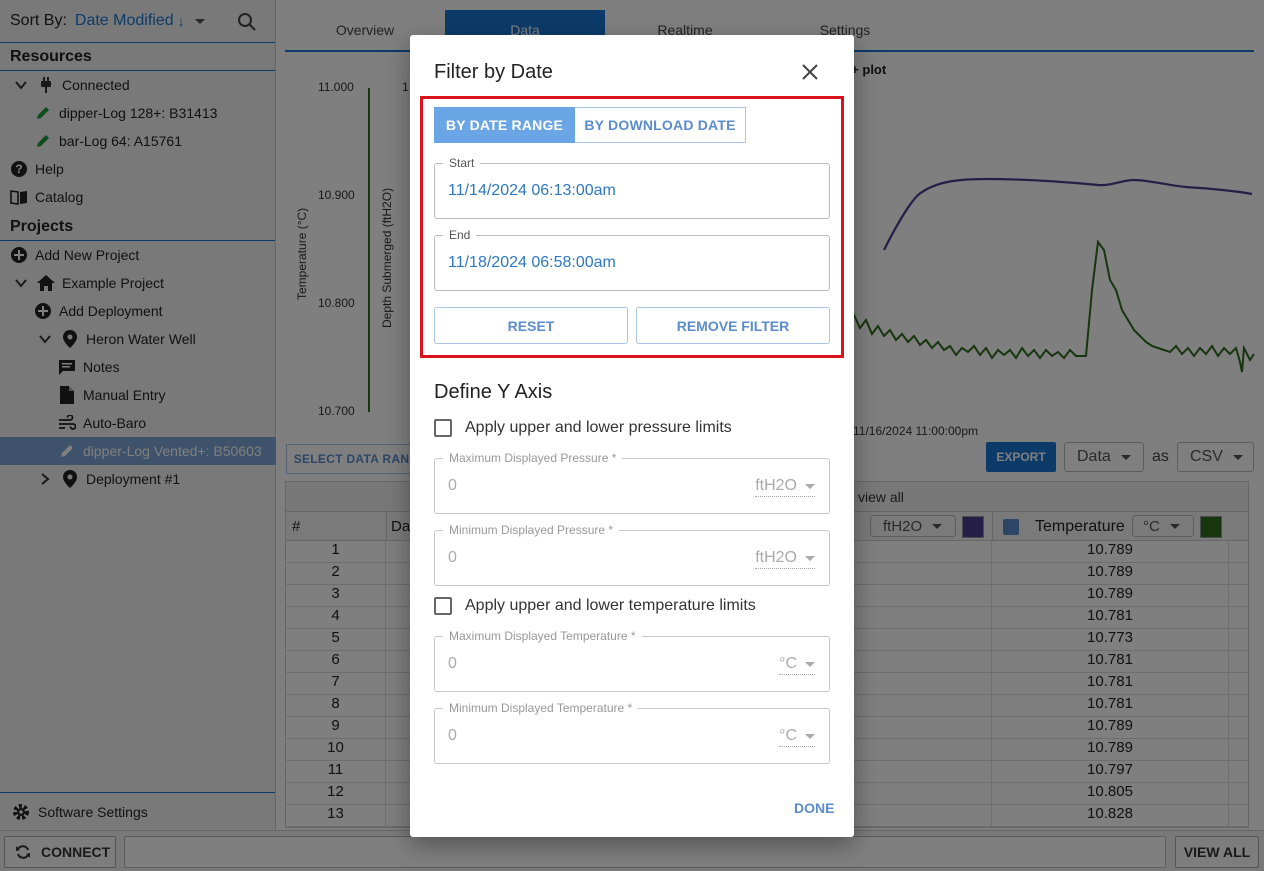 The width and height of the screenshot is (1264, 871). Describe the element at coordinates (810, 72) in the screenshot. I see `close-icon` at that location.